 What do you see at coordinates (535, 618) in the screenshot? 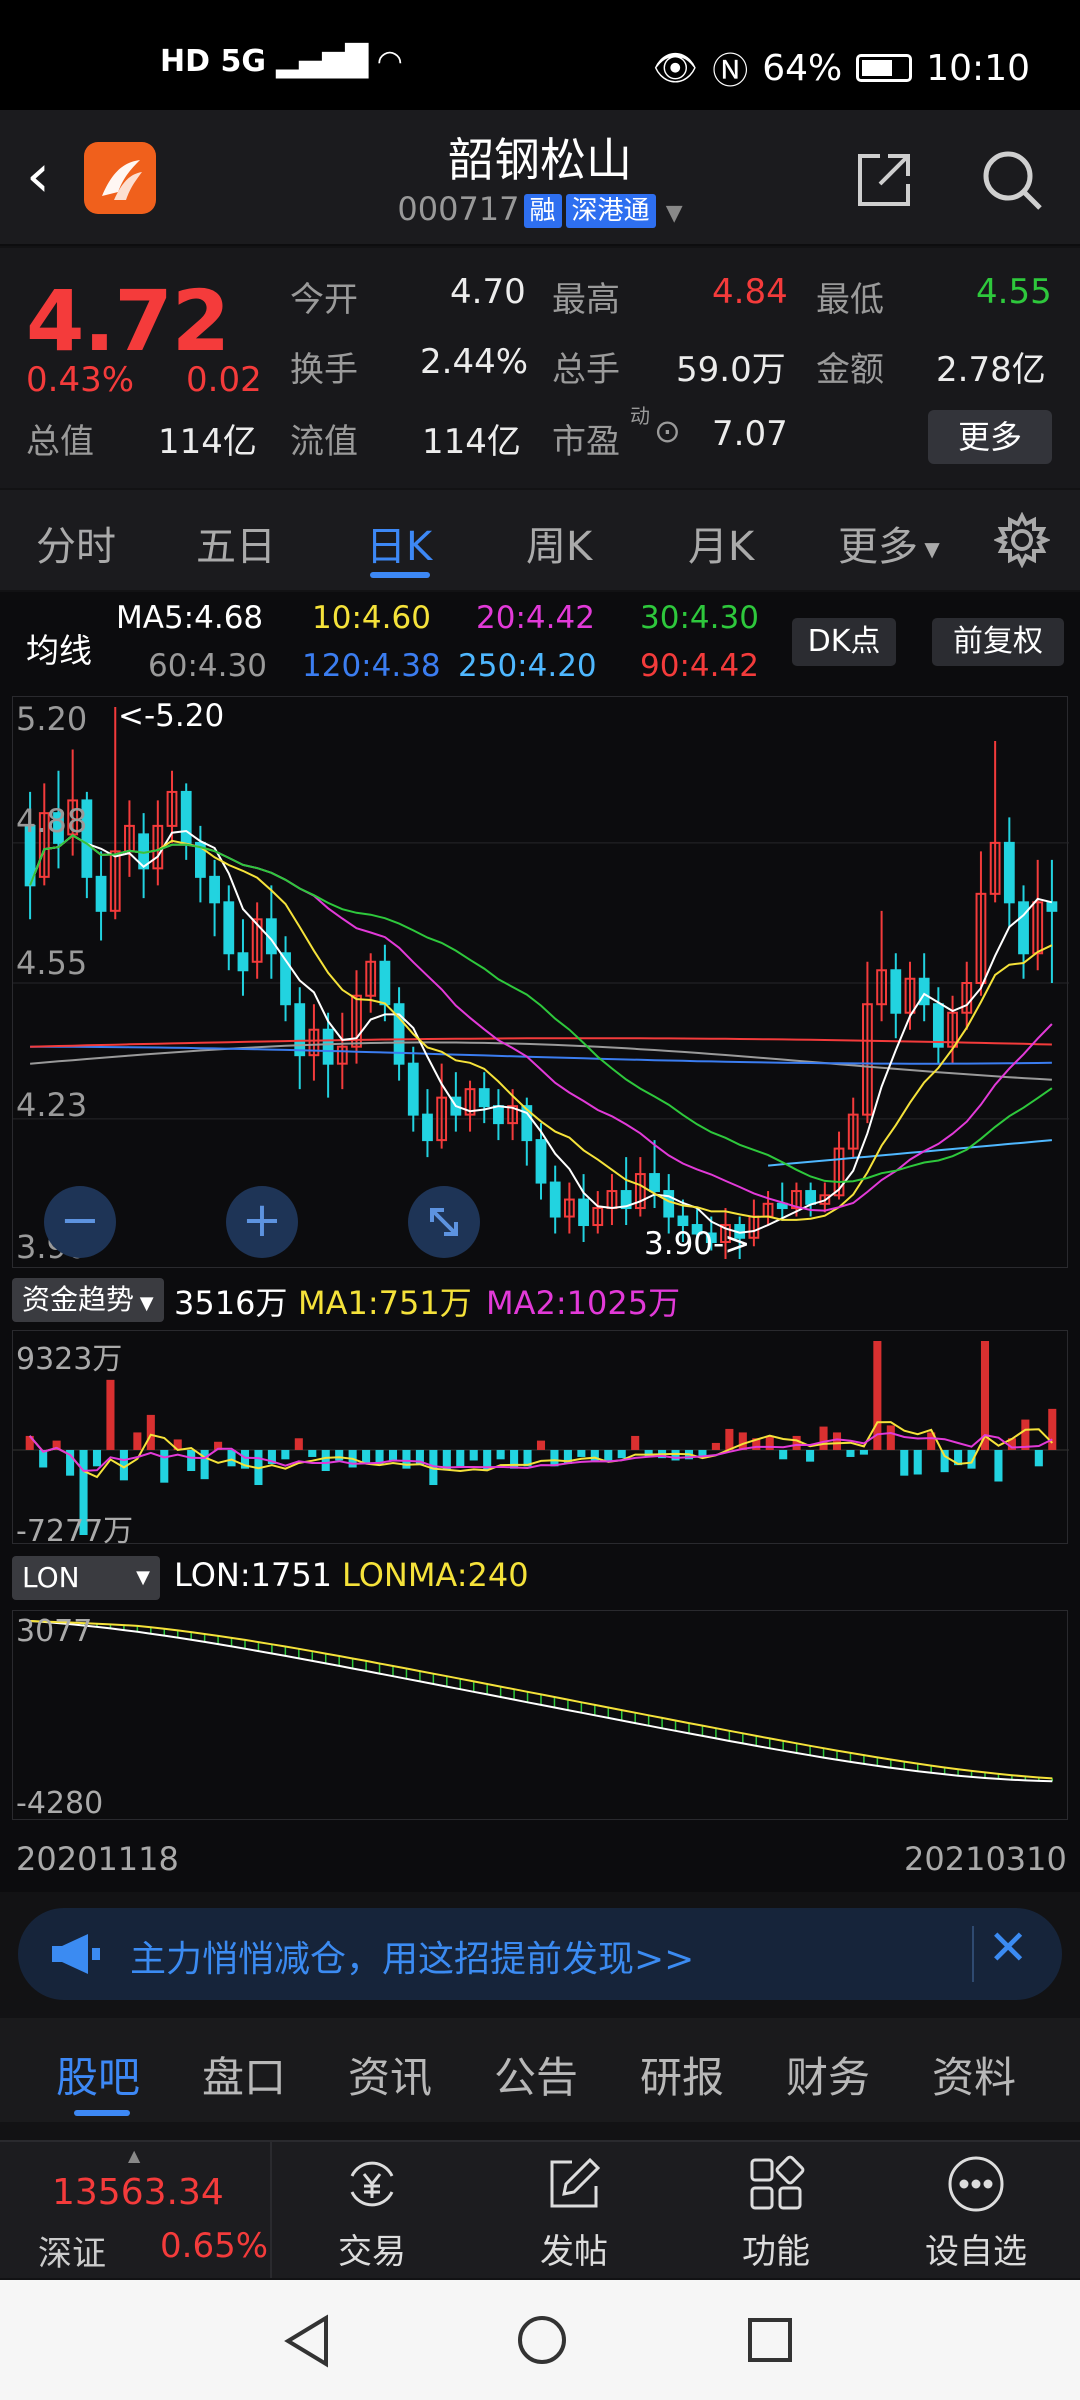
I see `ma20-value: 20:4.42` at bounding box center [535, 618].